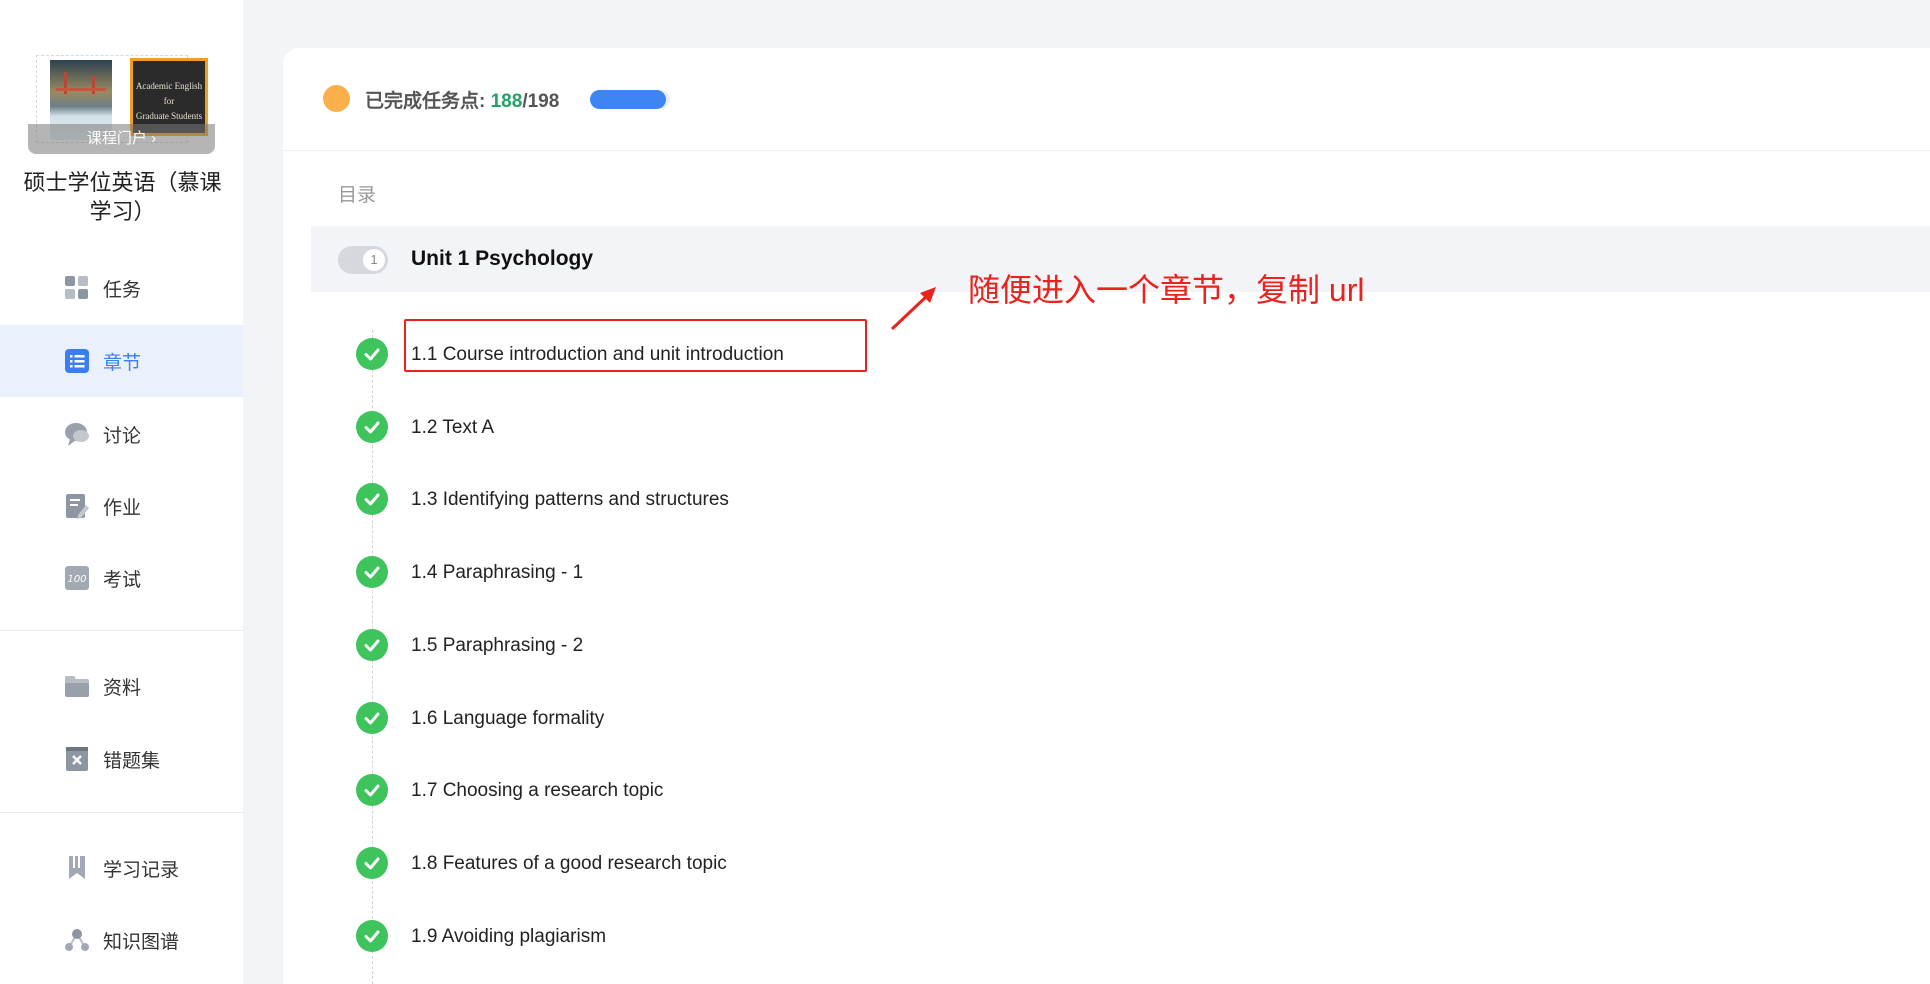 The width and height of the screenshot is (1930, 984). Describe the element at coordinates (141, 870) in the screenshot. I see `nav-label-study-record: 学习记录` at that location.